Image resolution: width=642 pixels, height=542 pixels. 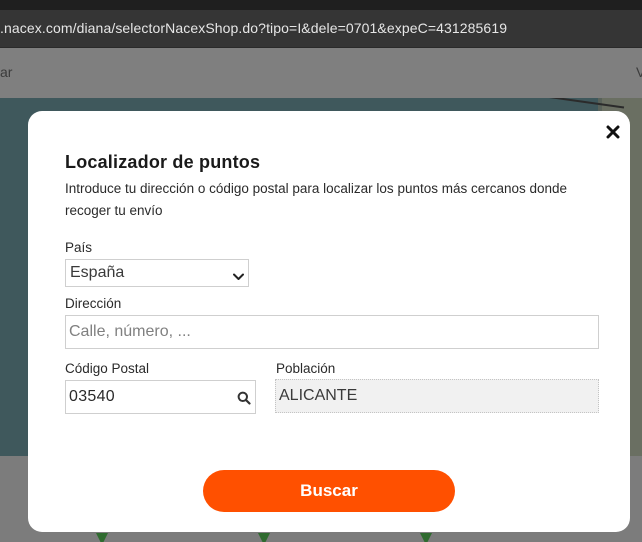 I want to click on city-label: Población, so click(x=306, y=368).